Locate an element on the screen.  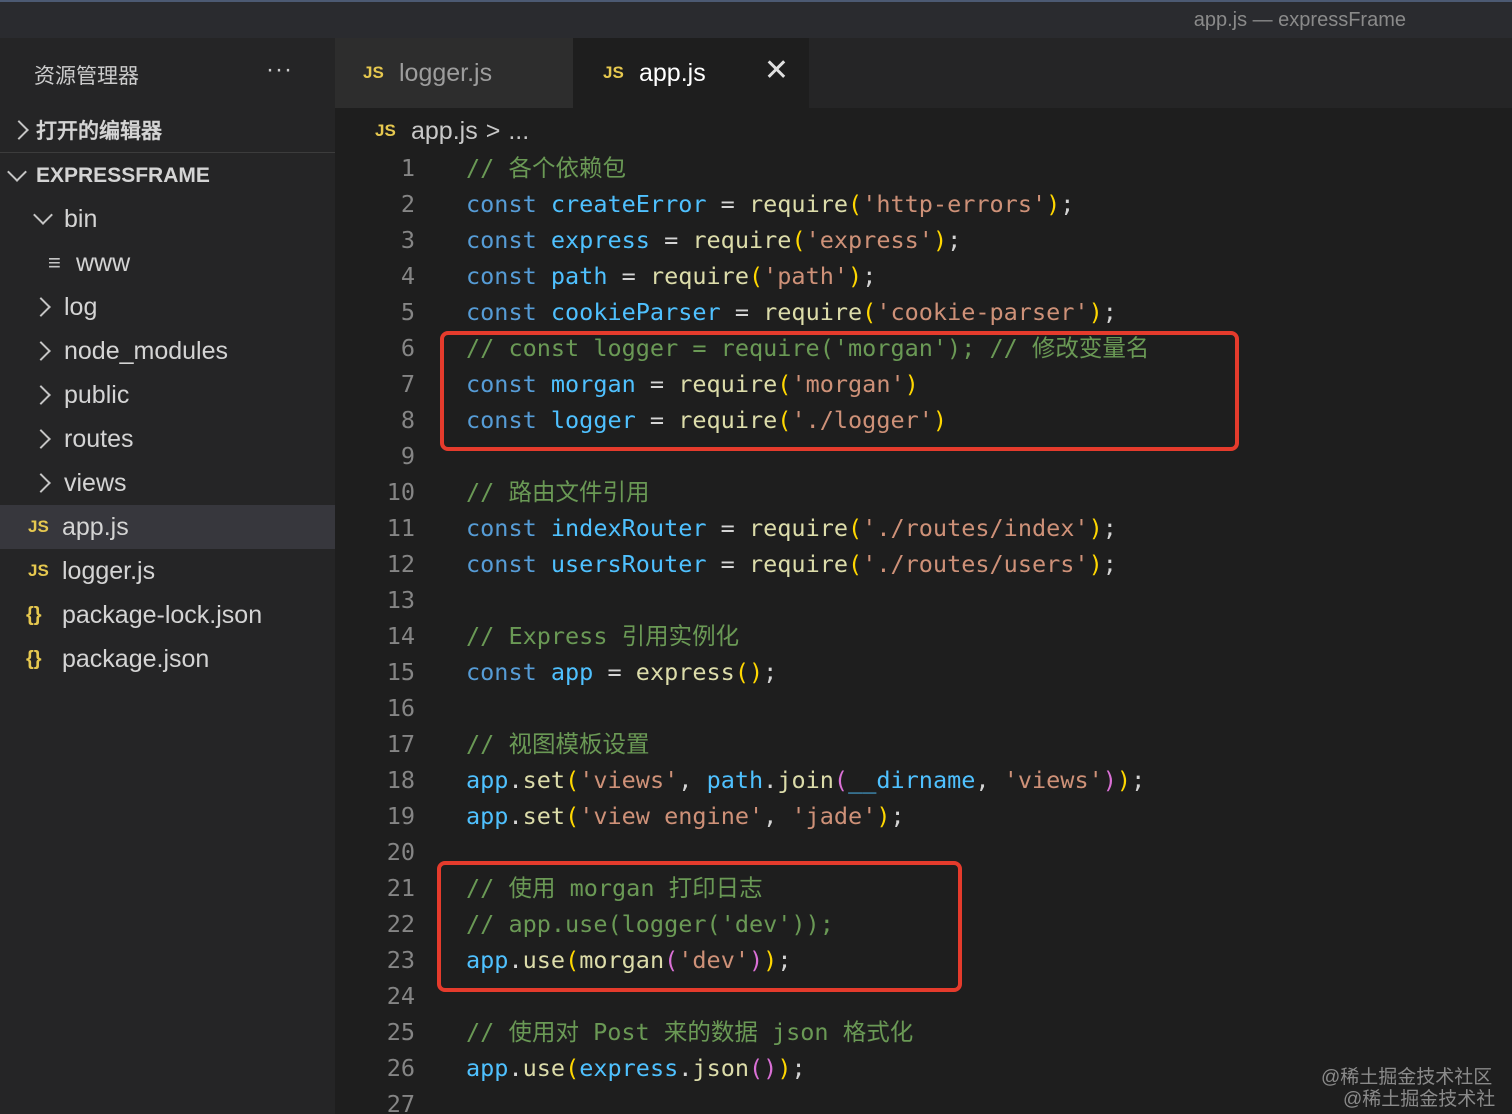
tab-app-js: JS app.js ✕ is located at coordinates (691, 73).